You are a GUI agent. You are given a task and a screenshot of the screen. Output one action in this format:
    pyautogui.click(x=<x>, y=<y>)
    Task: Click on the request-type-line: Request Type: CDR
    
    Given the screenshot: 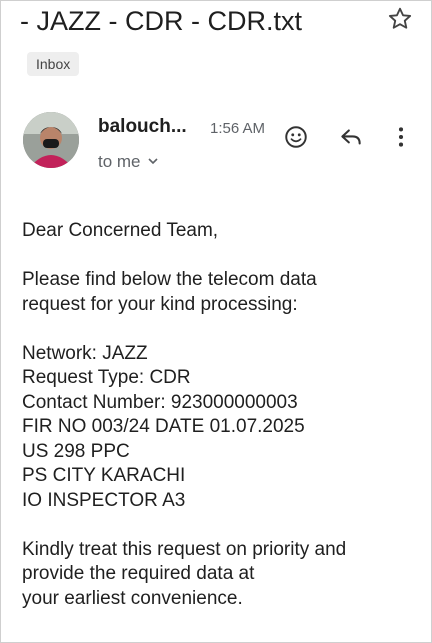 What is the action you would take?
    pyautogui.click(x=106, y=377)
    